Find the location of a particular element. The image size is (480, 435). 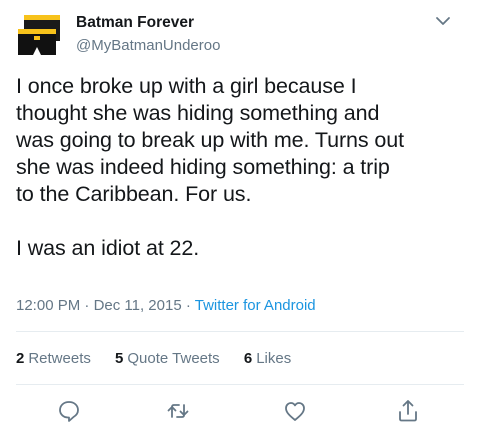

tweet-text-line: to the Caribbean. For us. is located at coordinates (134, 194).